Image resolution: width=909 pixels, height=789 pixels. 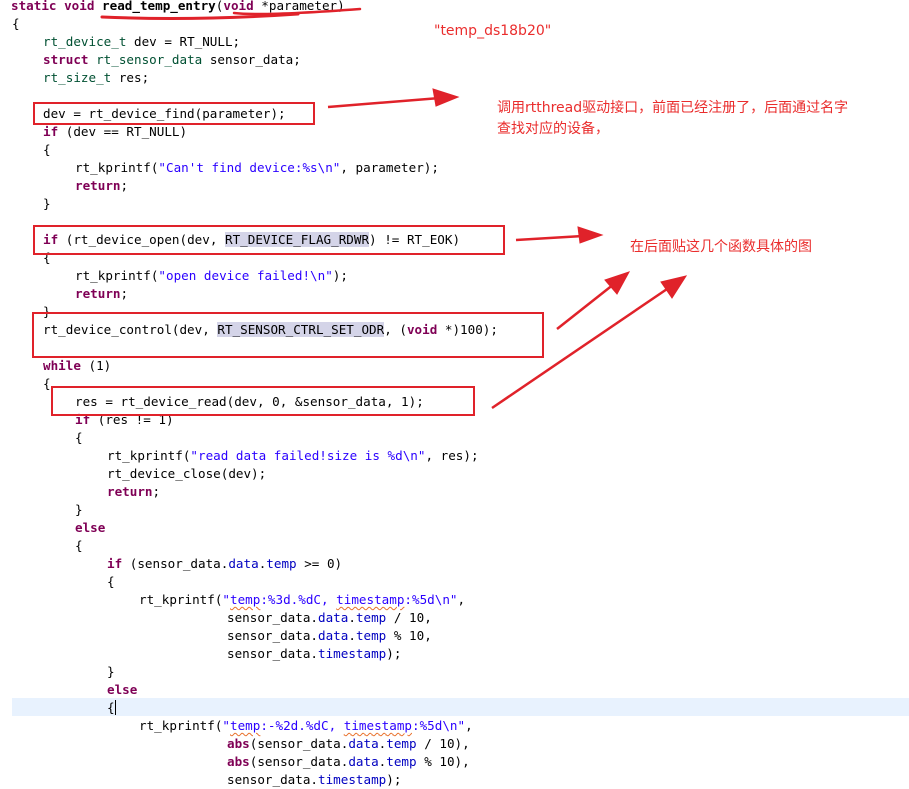 What do you see at coordinates (446, 97) in the screenshot?
I see `find-arrow-head` at bounding box center [446, 97].